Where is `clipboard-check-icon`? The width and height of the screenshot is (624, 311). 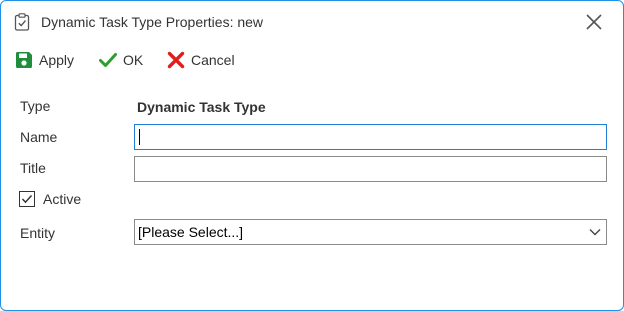
clipboard-check-icon is located at coordinates (22, 22).